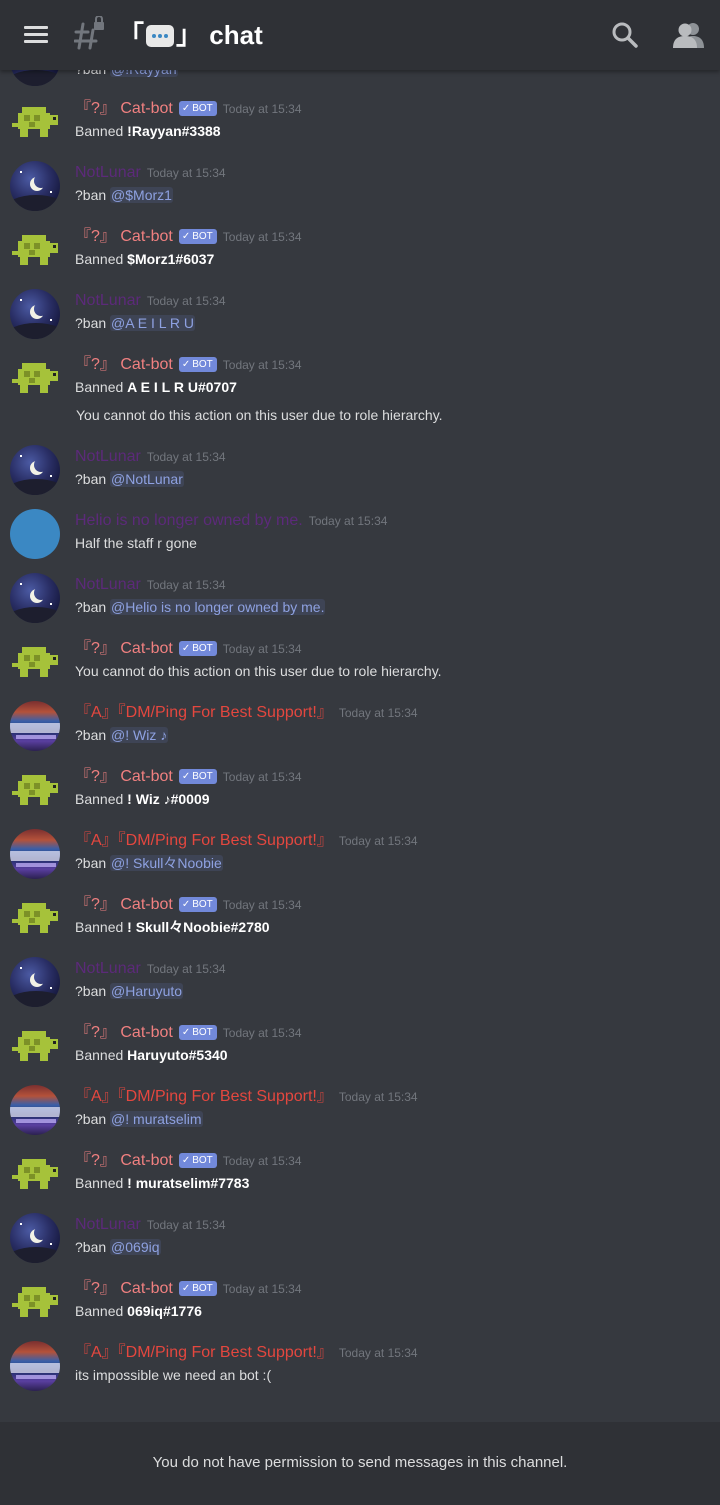 This screenshot has height=1505, width=720. I want to click on user-mention: @Haruyuto, so click(147, 991).